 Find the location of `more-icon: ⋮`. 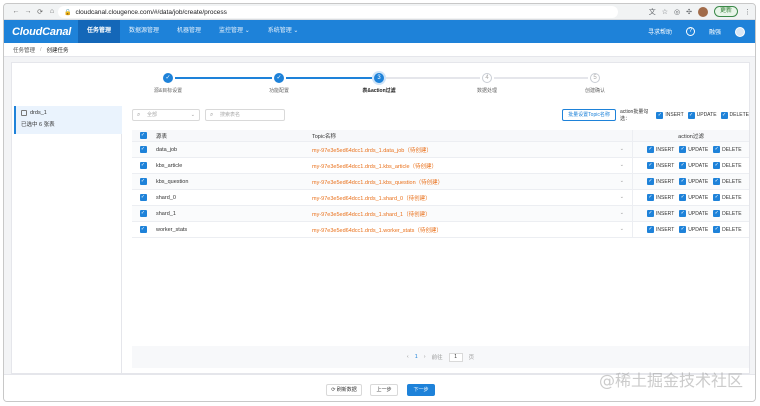

more-icon: ⋮ is located at coordinates (747, 12).